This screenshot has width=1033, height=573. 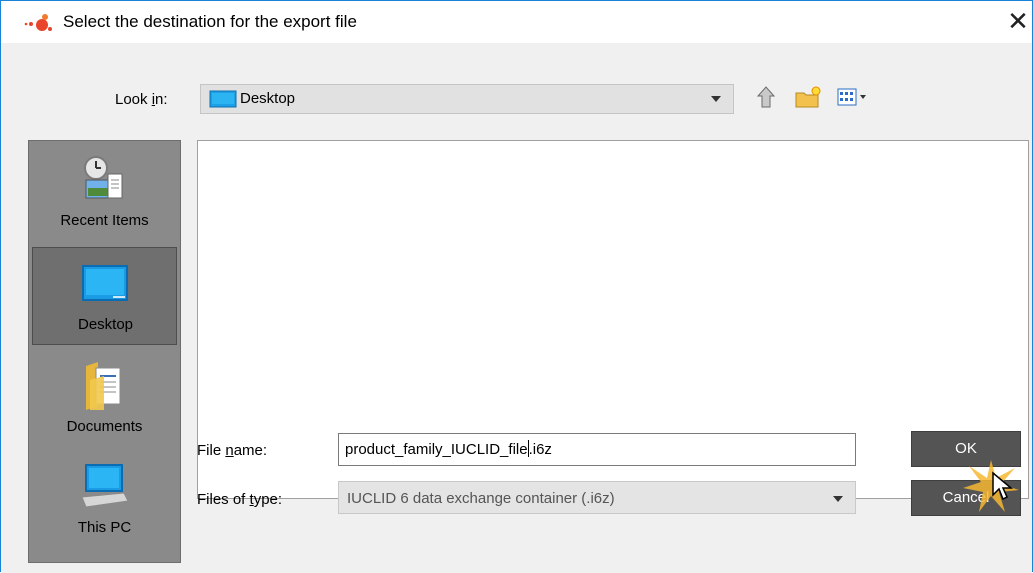 I want to click on close-button: ✕, so click(x=1018, y=21).